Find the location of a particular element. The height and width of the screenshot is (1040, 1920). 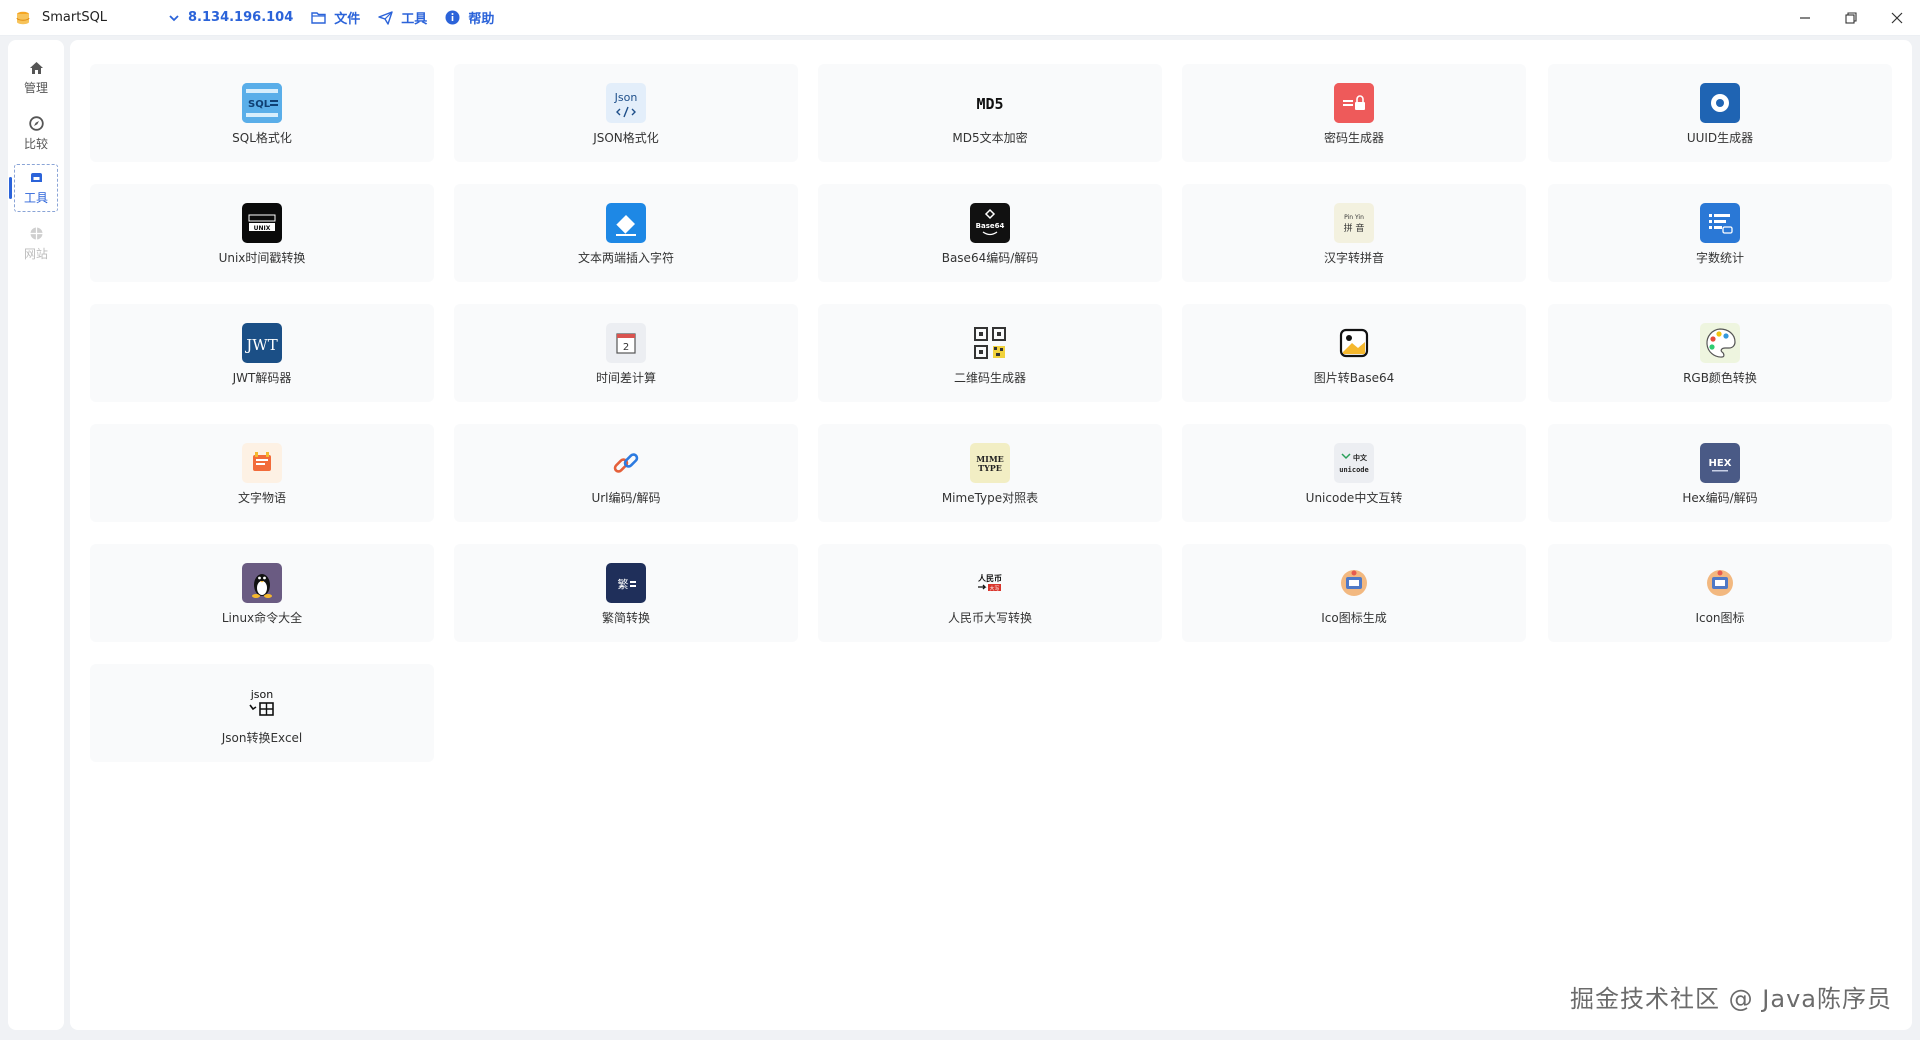

sidebar-item-compare: 比较 is located at coordinates (36, 134).